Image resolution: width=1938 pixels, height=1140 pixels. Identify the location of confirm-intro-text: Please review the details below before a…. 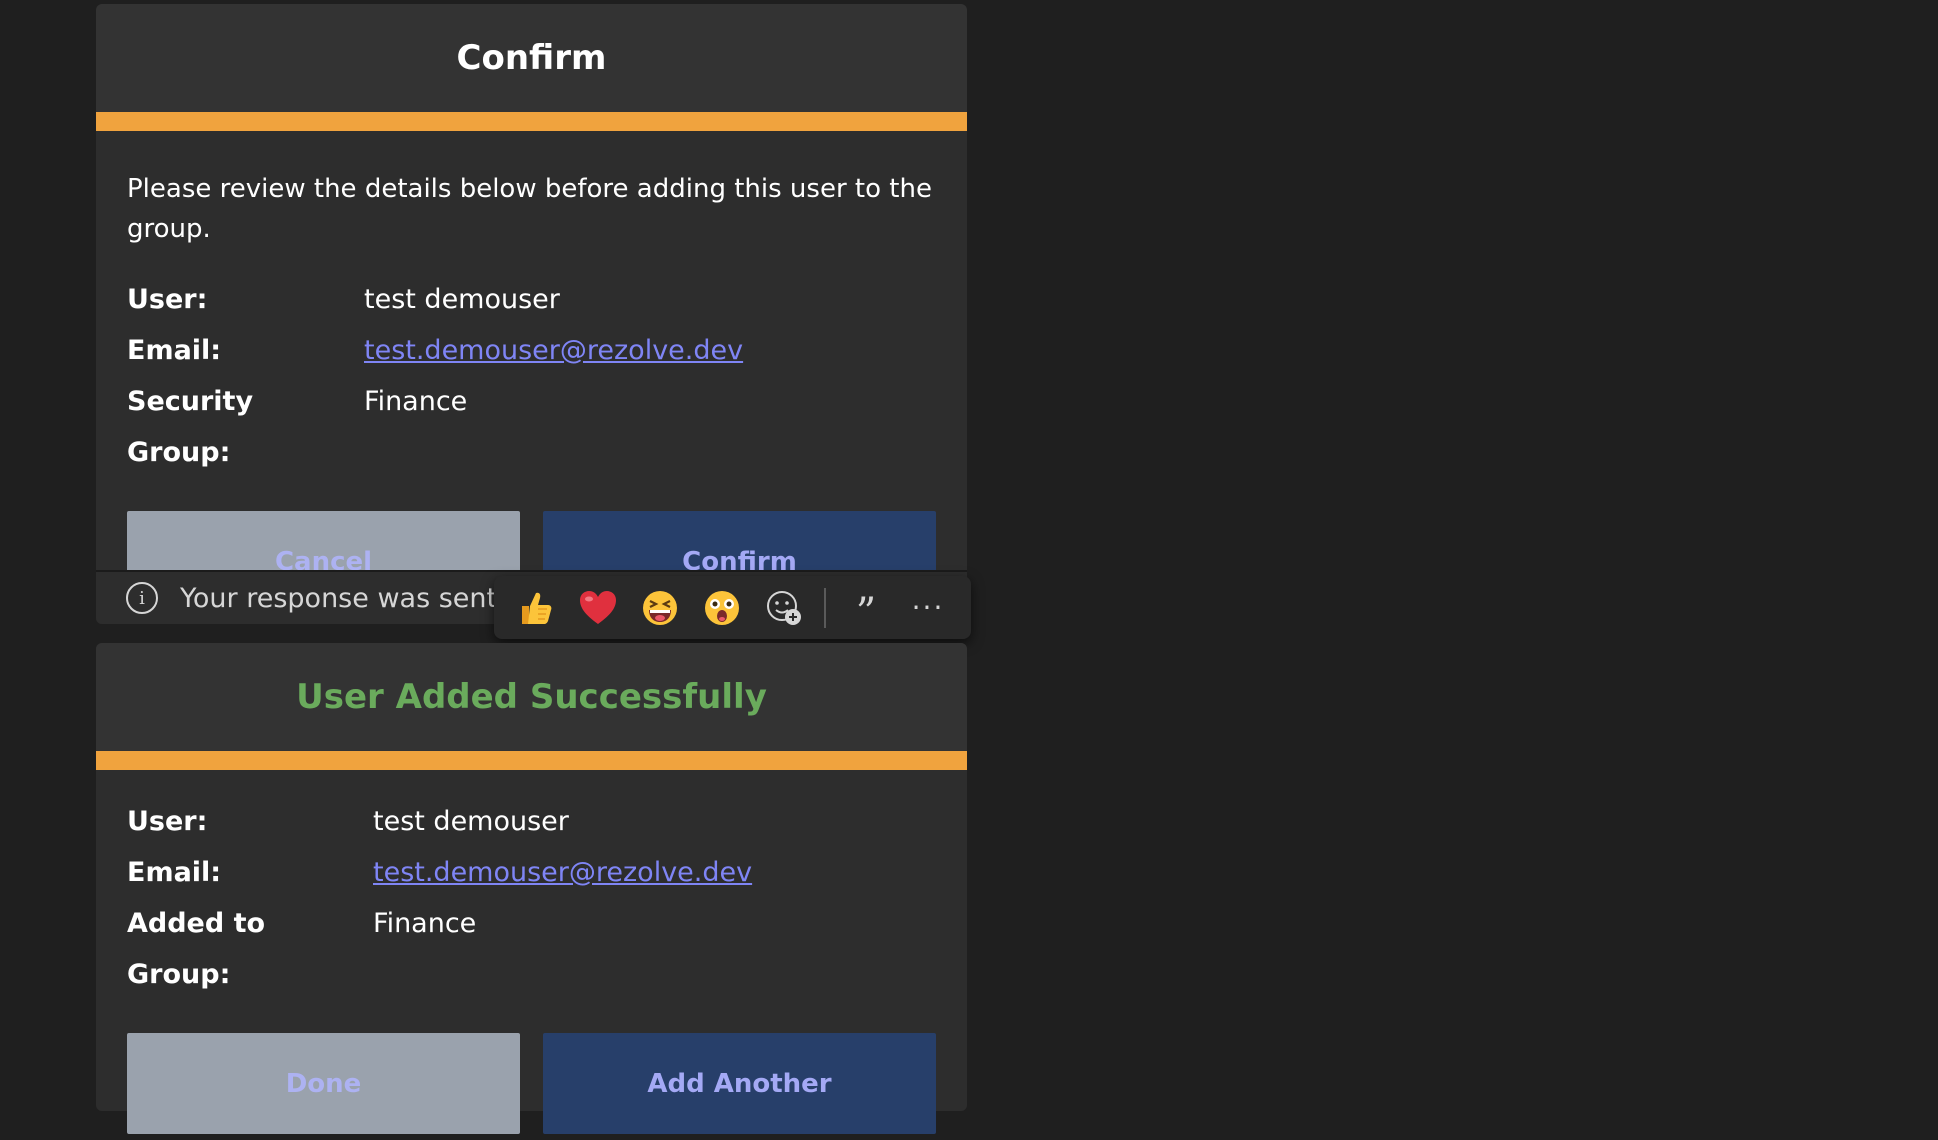
(529, 209).